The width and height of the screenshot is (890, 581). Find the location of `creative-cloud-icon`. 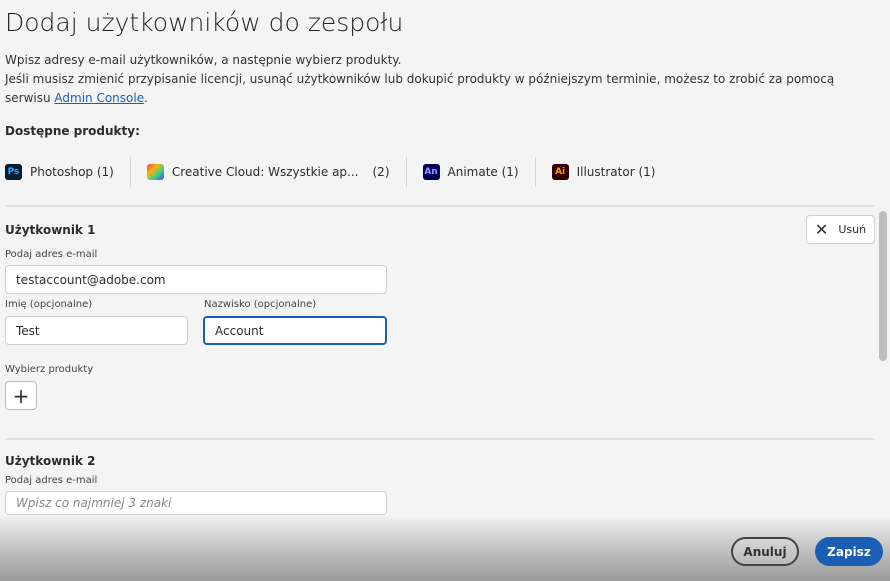

creative-cloud-icon is located at coordinates (155, 172).